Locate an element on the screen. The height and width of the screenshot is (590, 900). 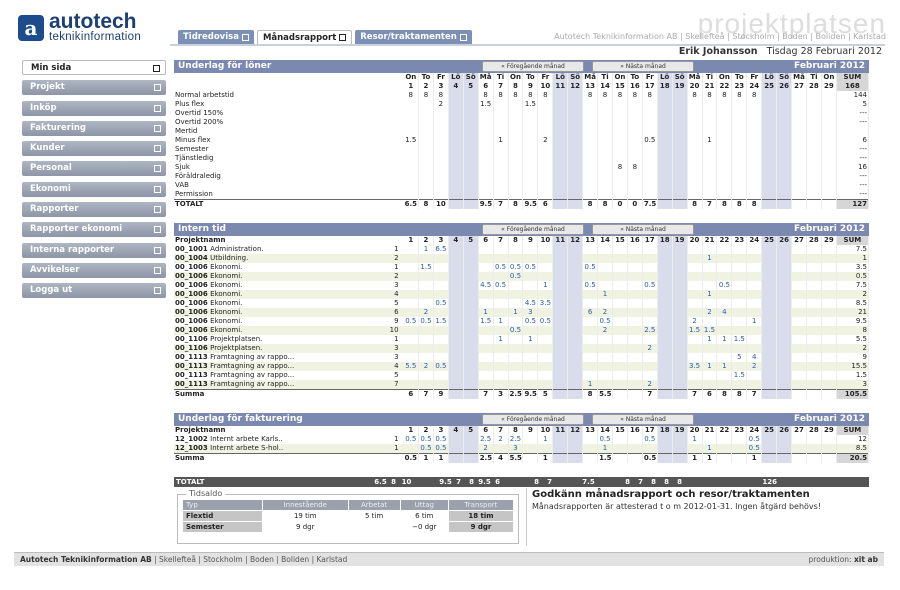
total-bar-cell: 7 is located at coordinates (458, 482).